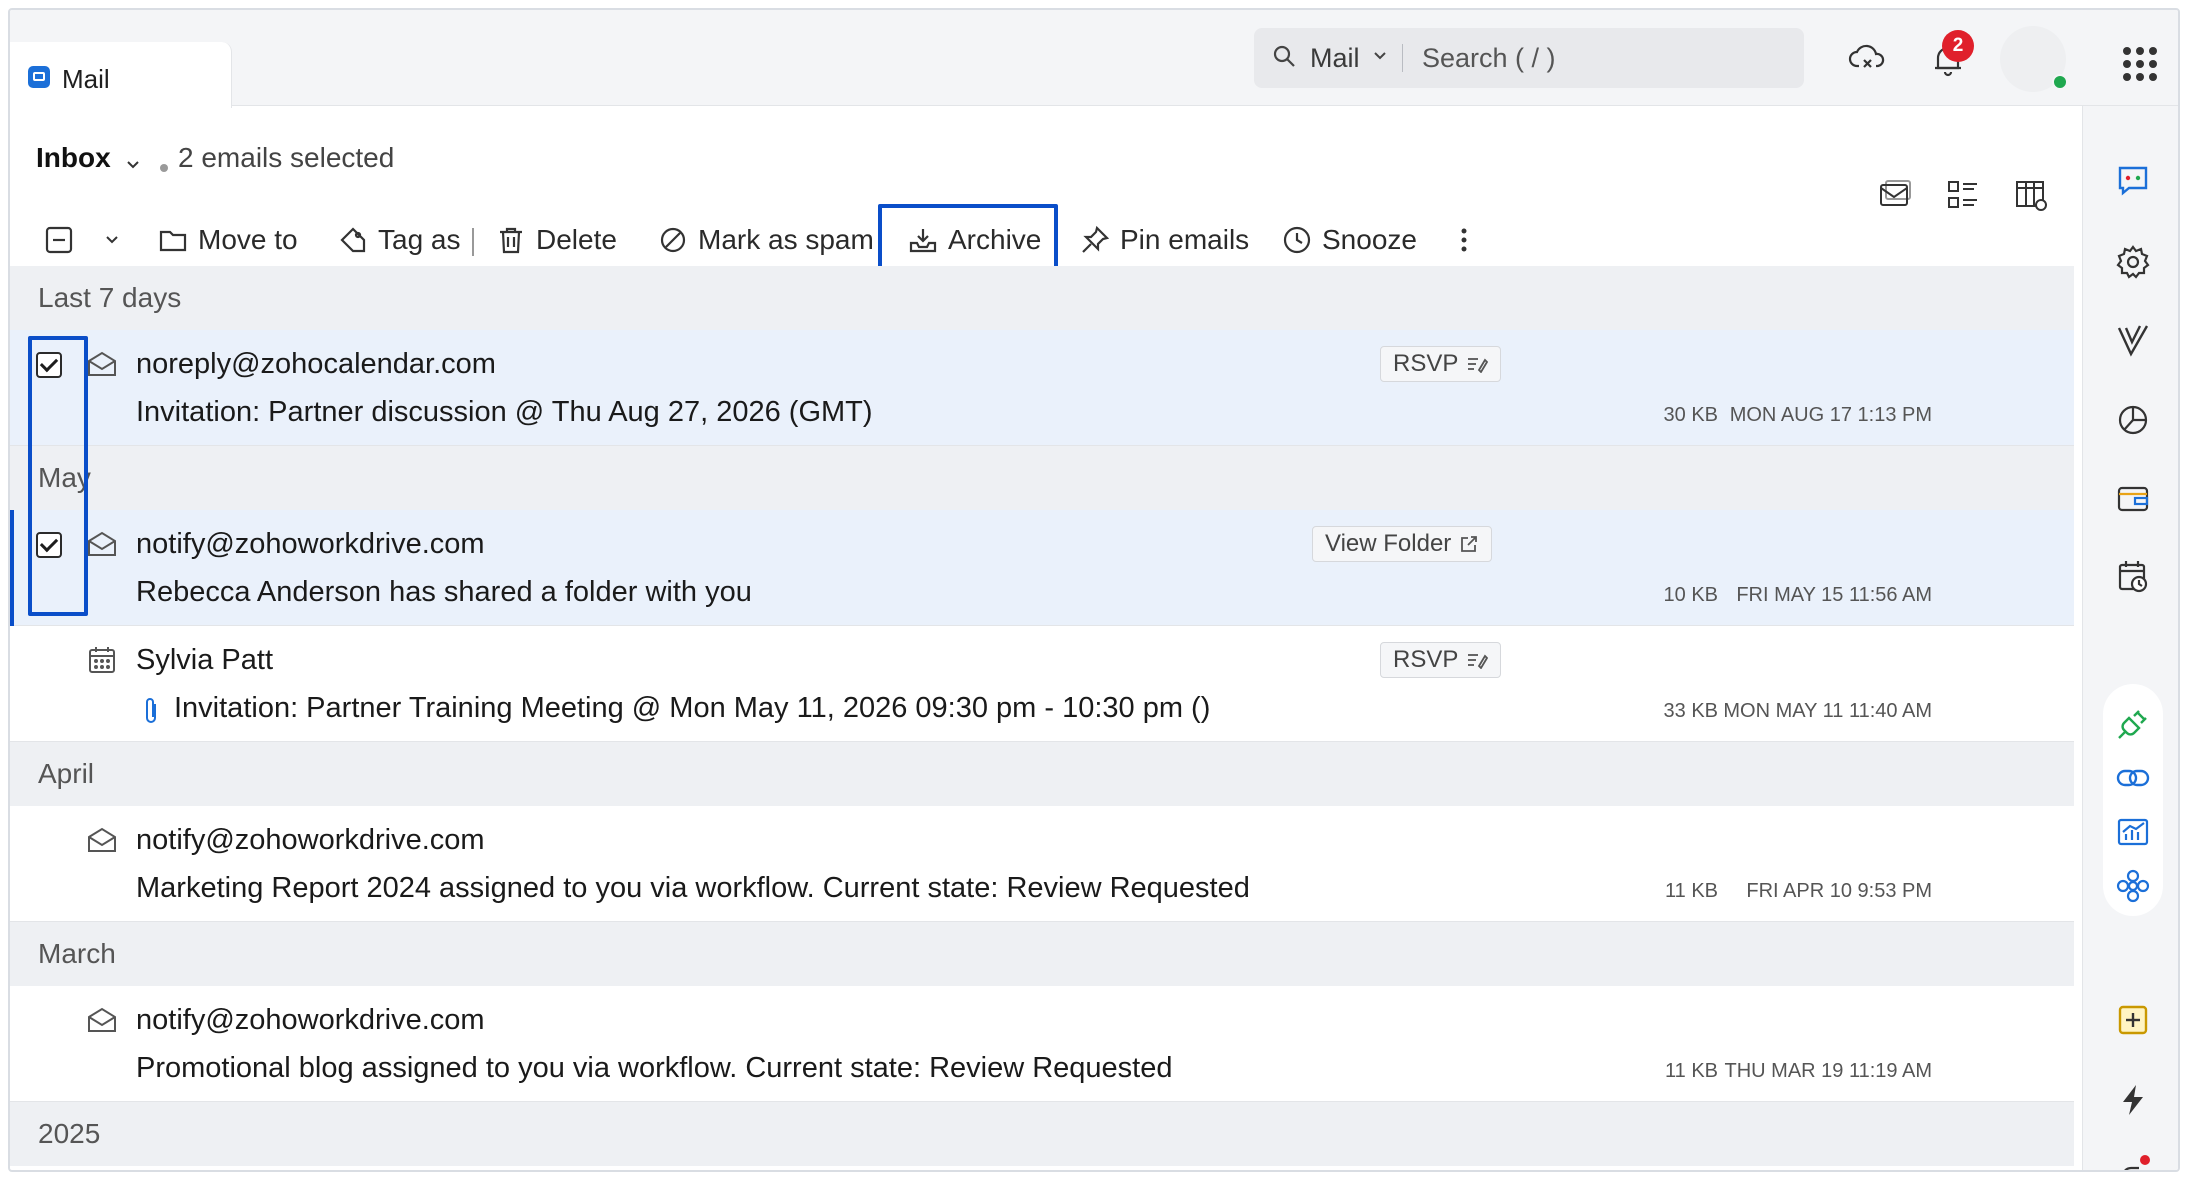 Image resolution: width=2188 pixels, height=1180 pixels. What do you see at coordinates (1042, 298) in the screenshot?
I see `group-header-last-7-days: Last 7 days` at bounding box center [1042, 298].